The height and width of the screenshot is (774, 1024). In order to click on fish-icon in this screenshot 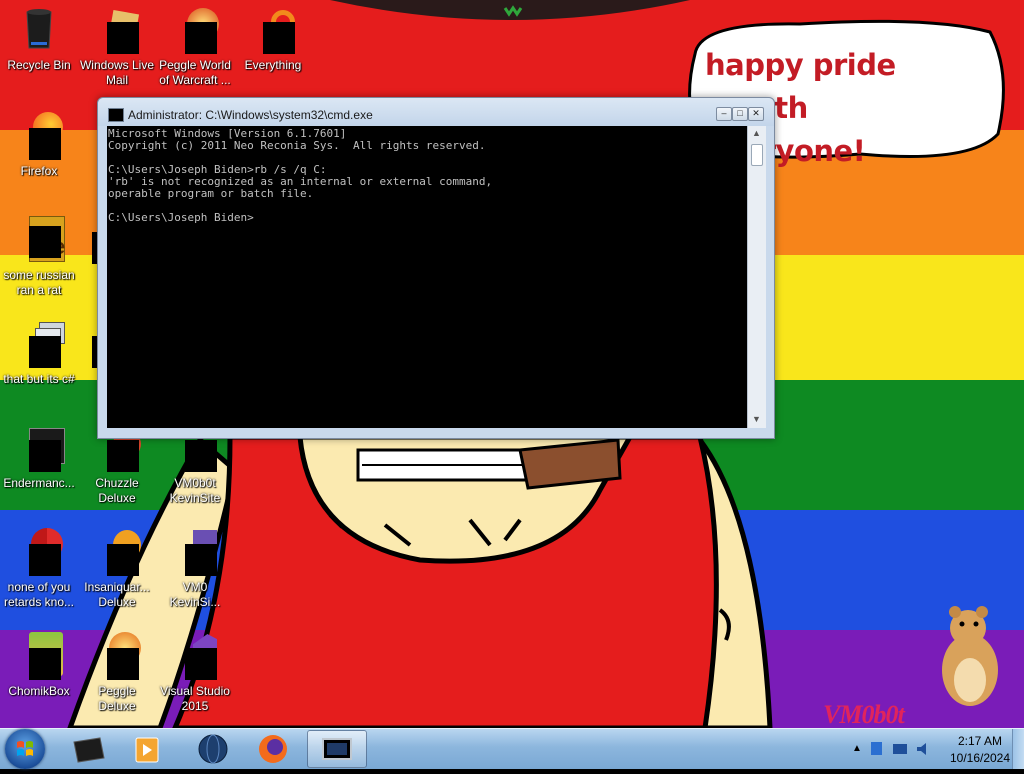, I will do `click(117, 552)`.